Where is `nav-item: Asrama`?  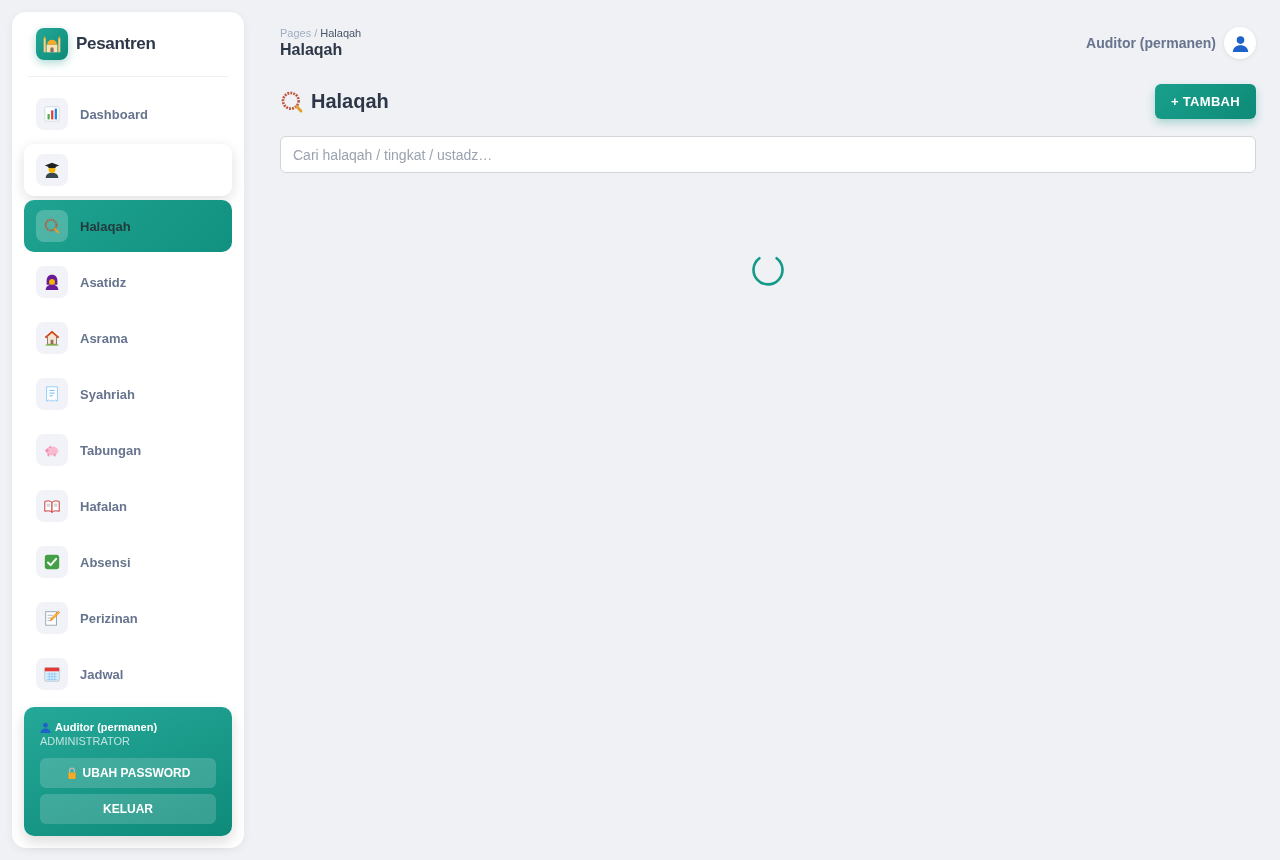
nav-item: Asrama is located at coordinates (128, 338).